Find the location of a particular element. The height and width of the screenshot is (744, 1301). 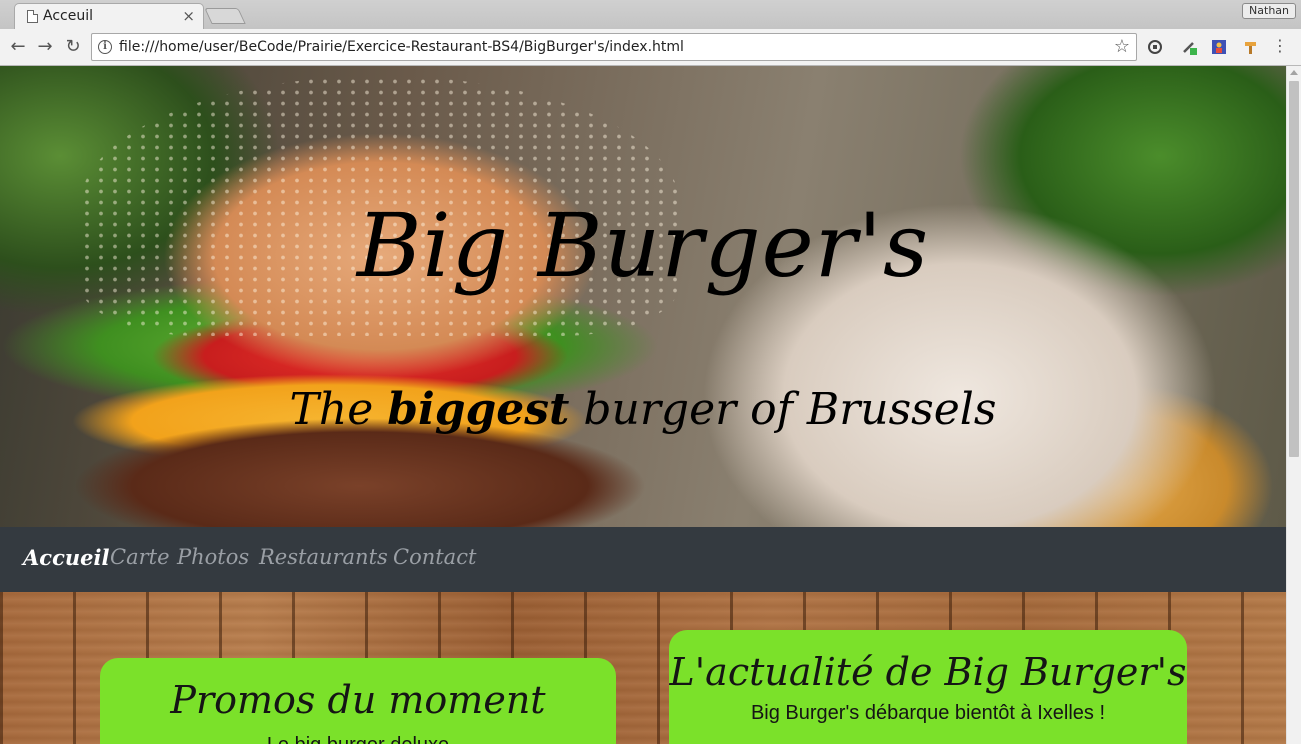

star-icon: ☆ is located at coordinates (1122, 46).